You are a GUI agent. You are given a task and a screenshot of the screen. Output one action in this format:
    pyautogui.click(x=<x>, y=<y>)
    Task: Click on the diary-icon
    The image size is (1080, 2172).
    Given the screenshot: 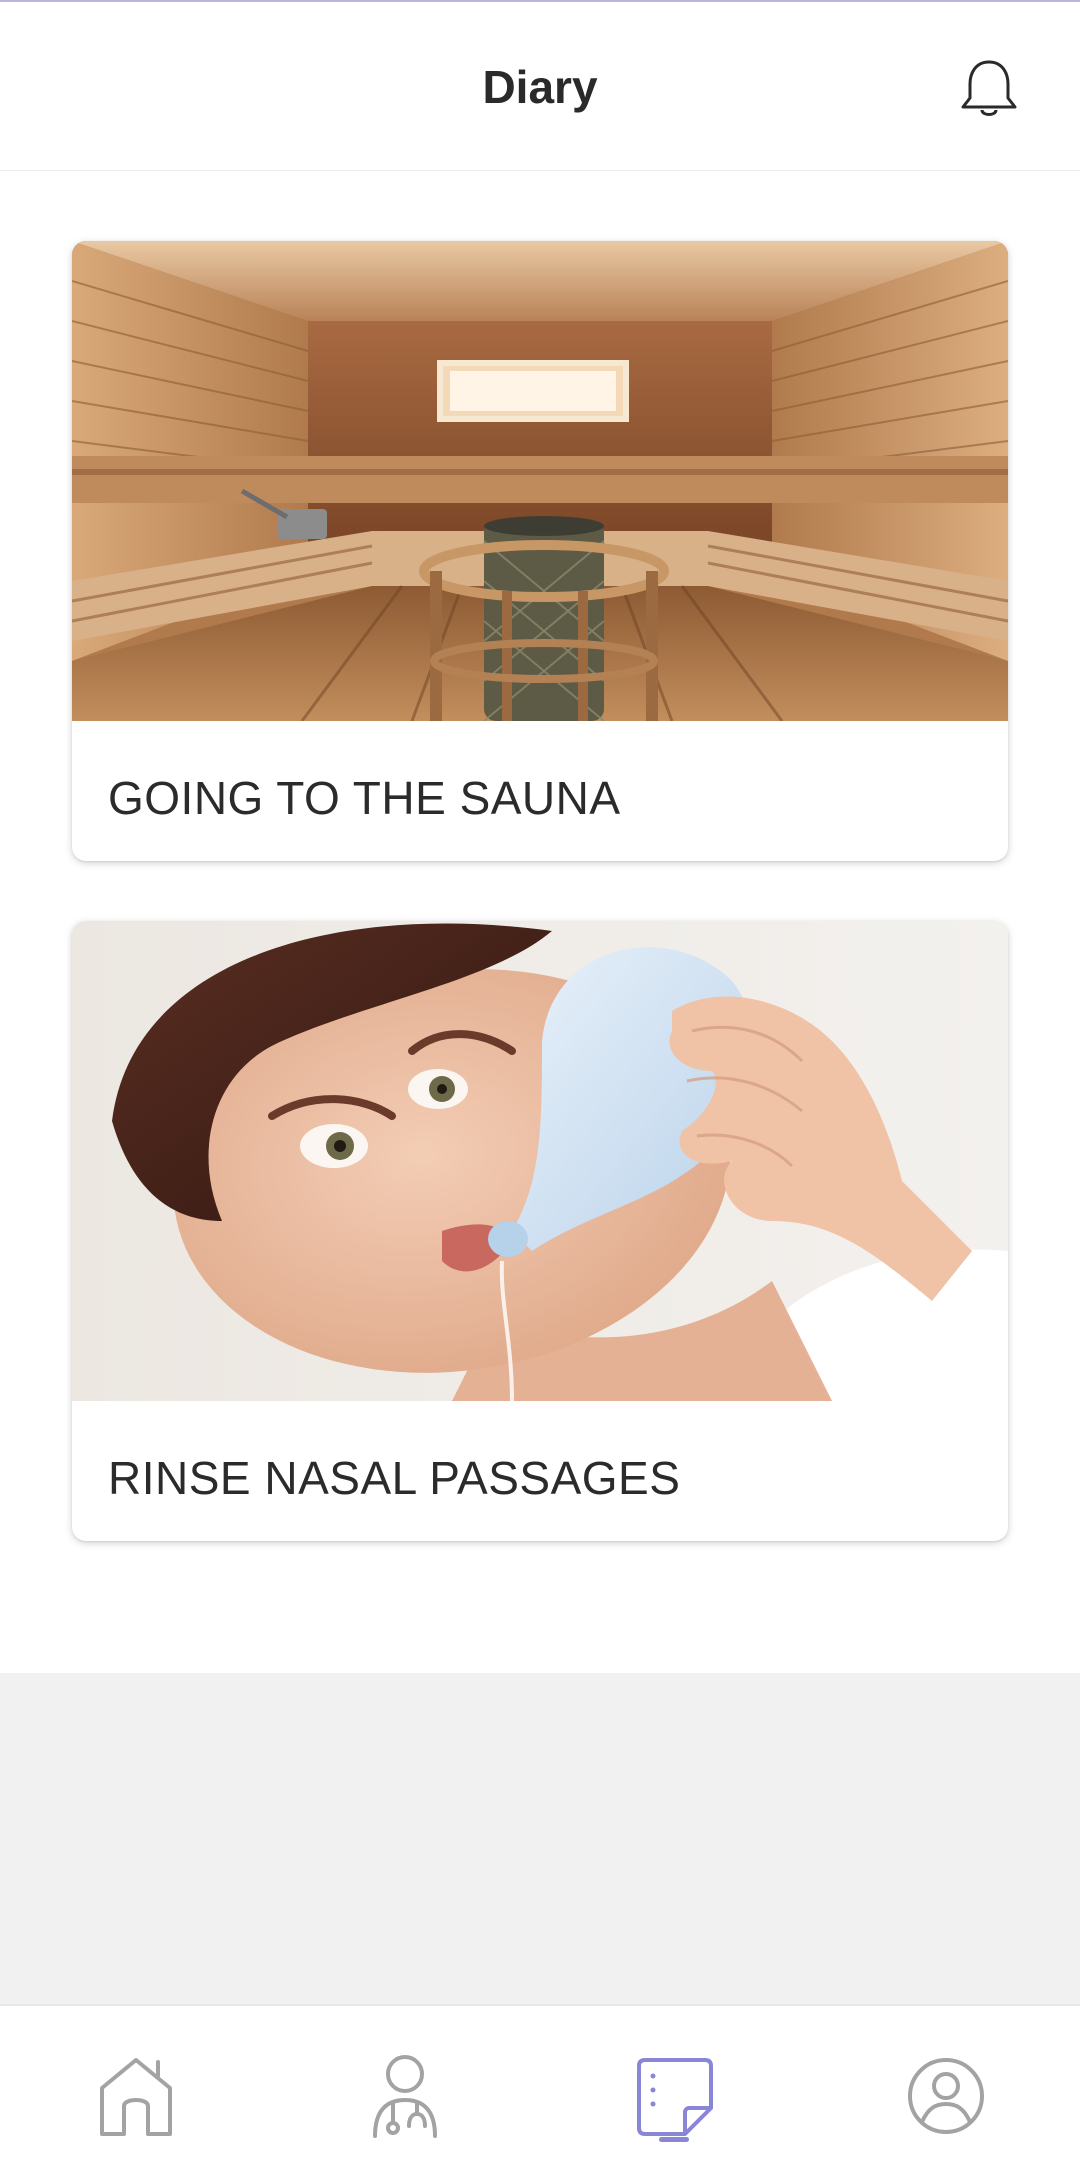 What is the action you would take?
    pyautogui.click(x=675, y=2096)
    